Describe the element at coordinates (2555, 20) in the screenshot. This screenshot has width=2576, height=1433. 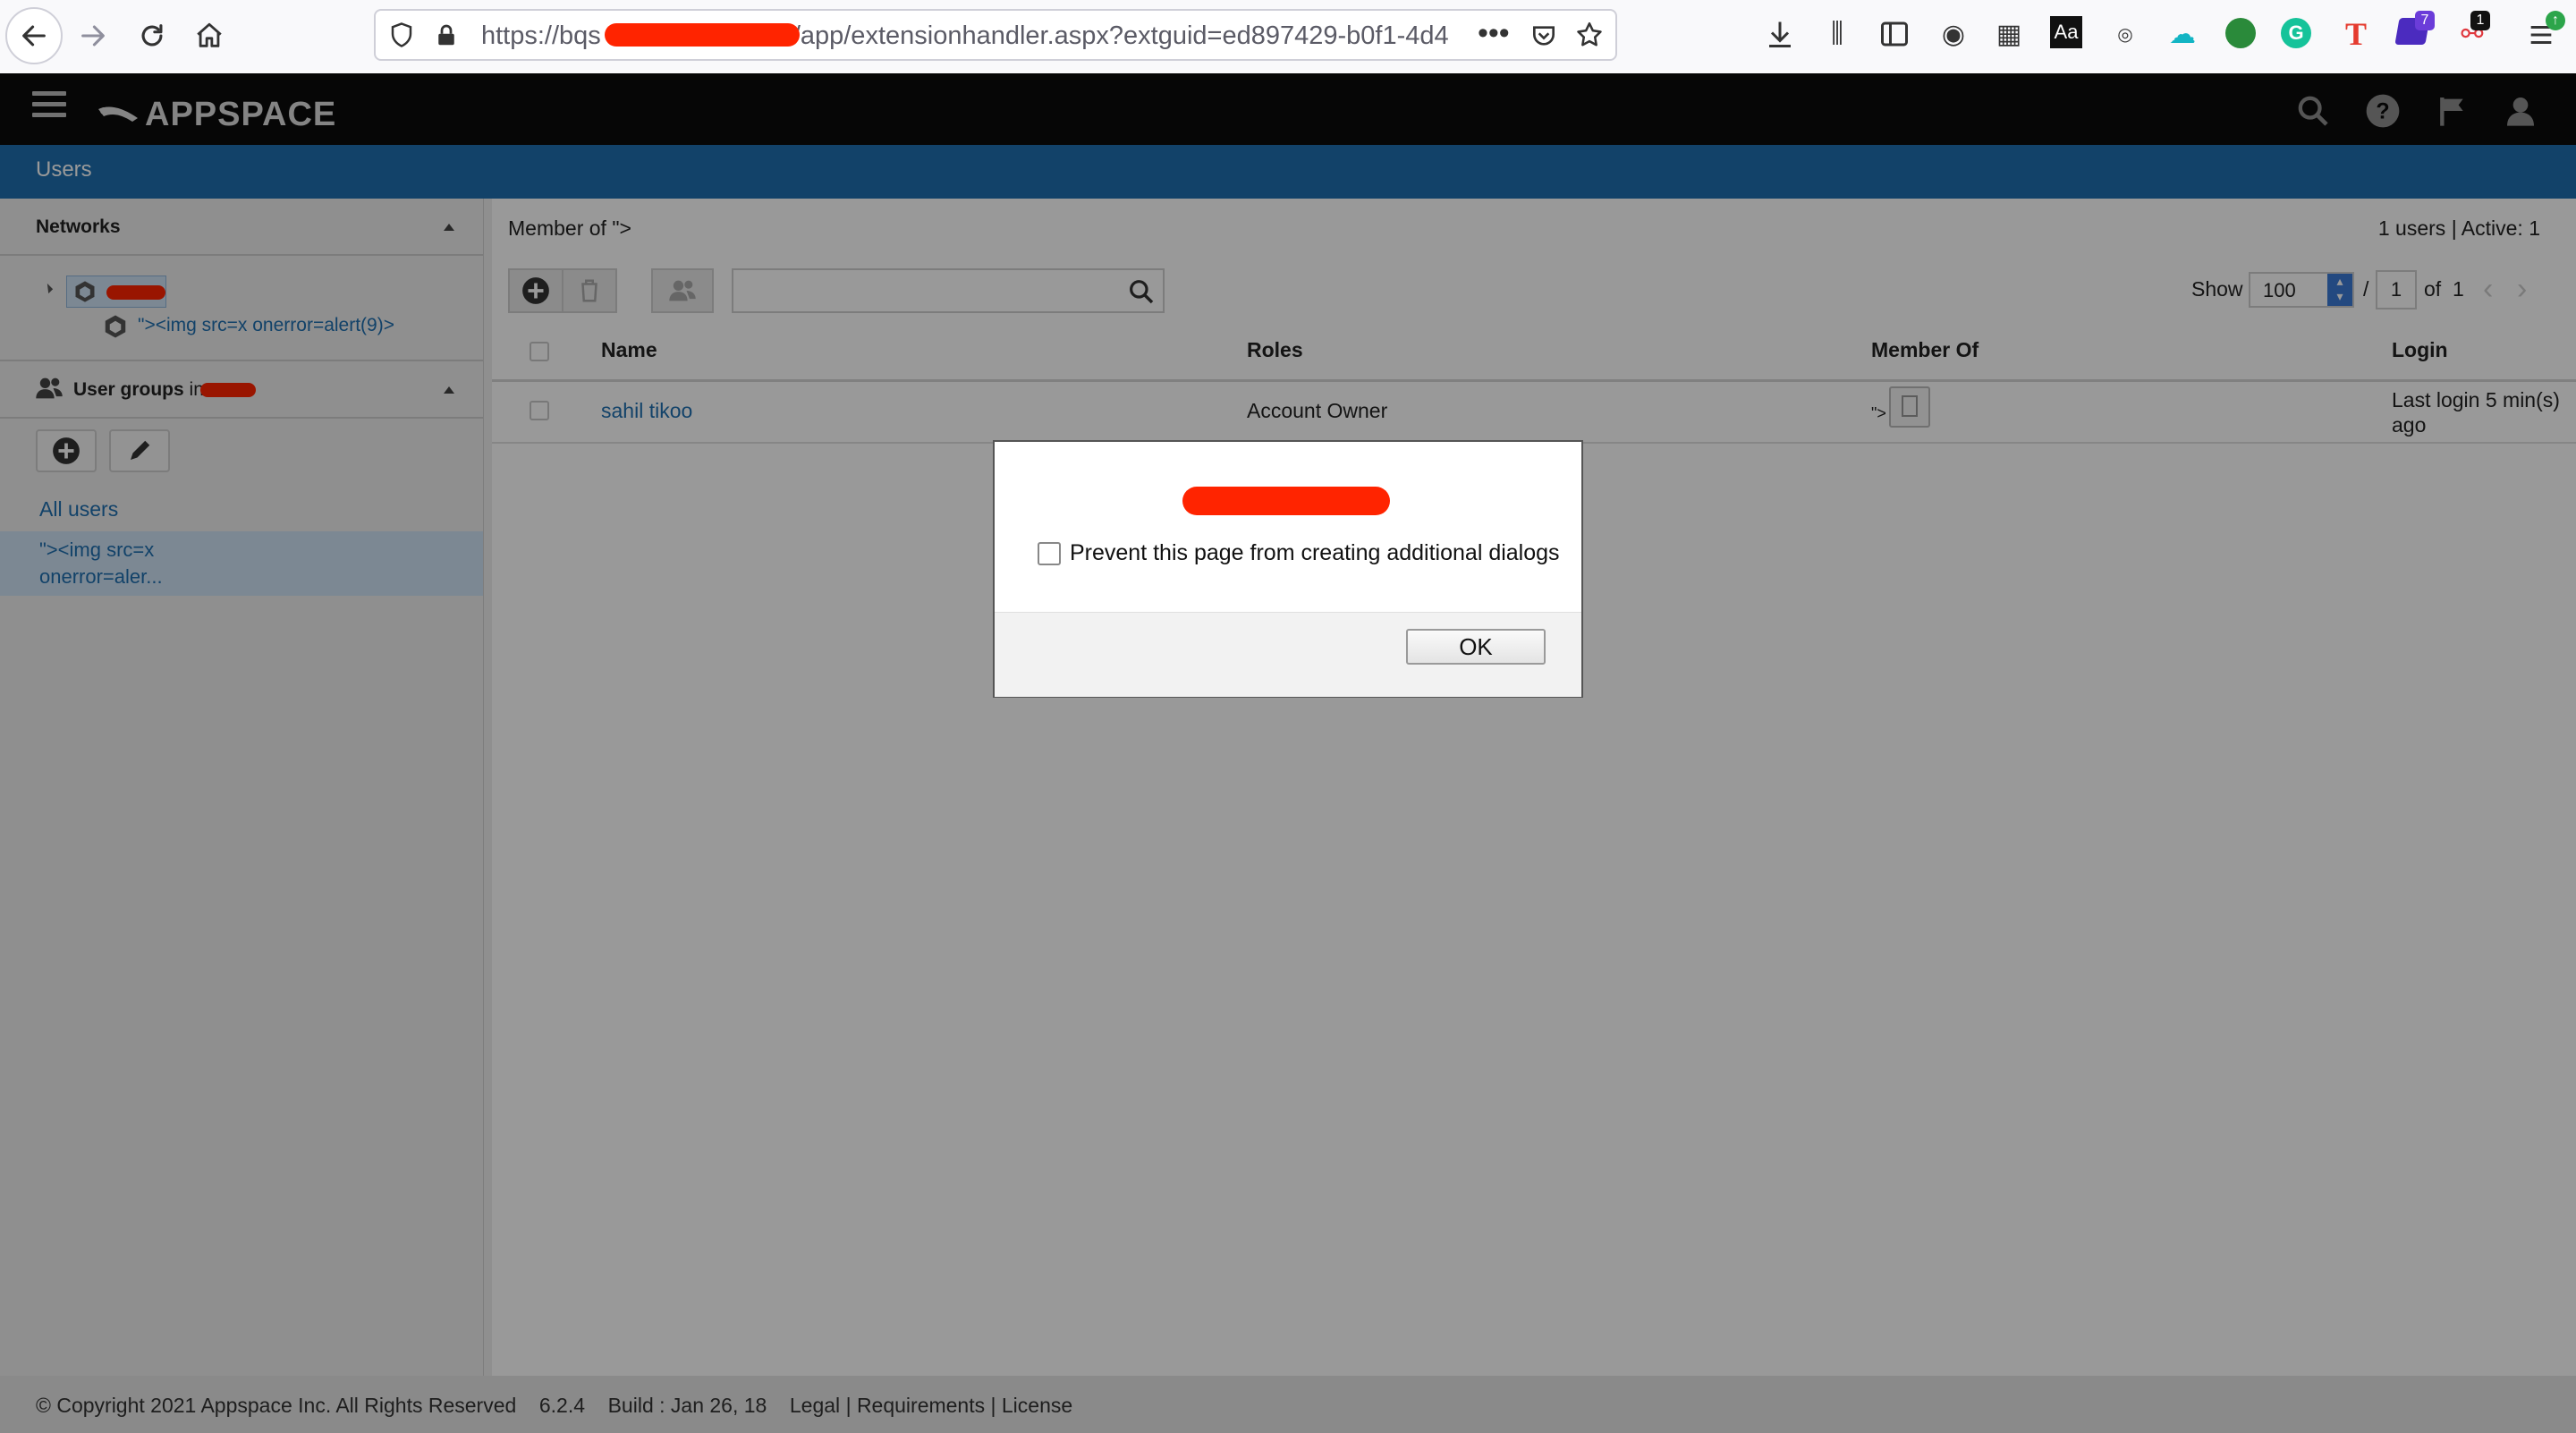
I see `update-available-icon: ↑` at that location.